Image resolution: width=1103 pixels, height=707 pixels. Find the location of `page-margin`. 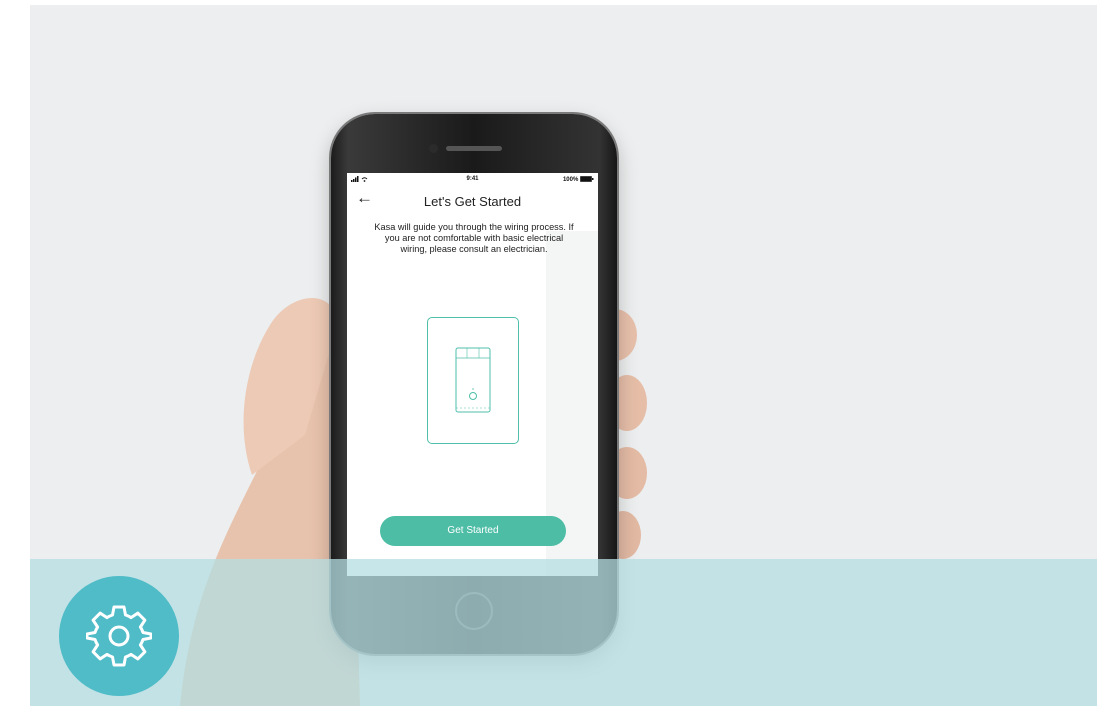

page-margin is located at coordinates (1100, 353).